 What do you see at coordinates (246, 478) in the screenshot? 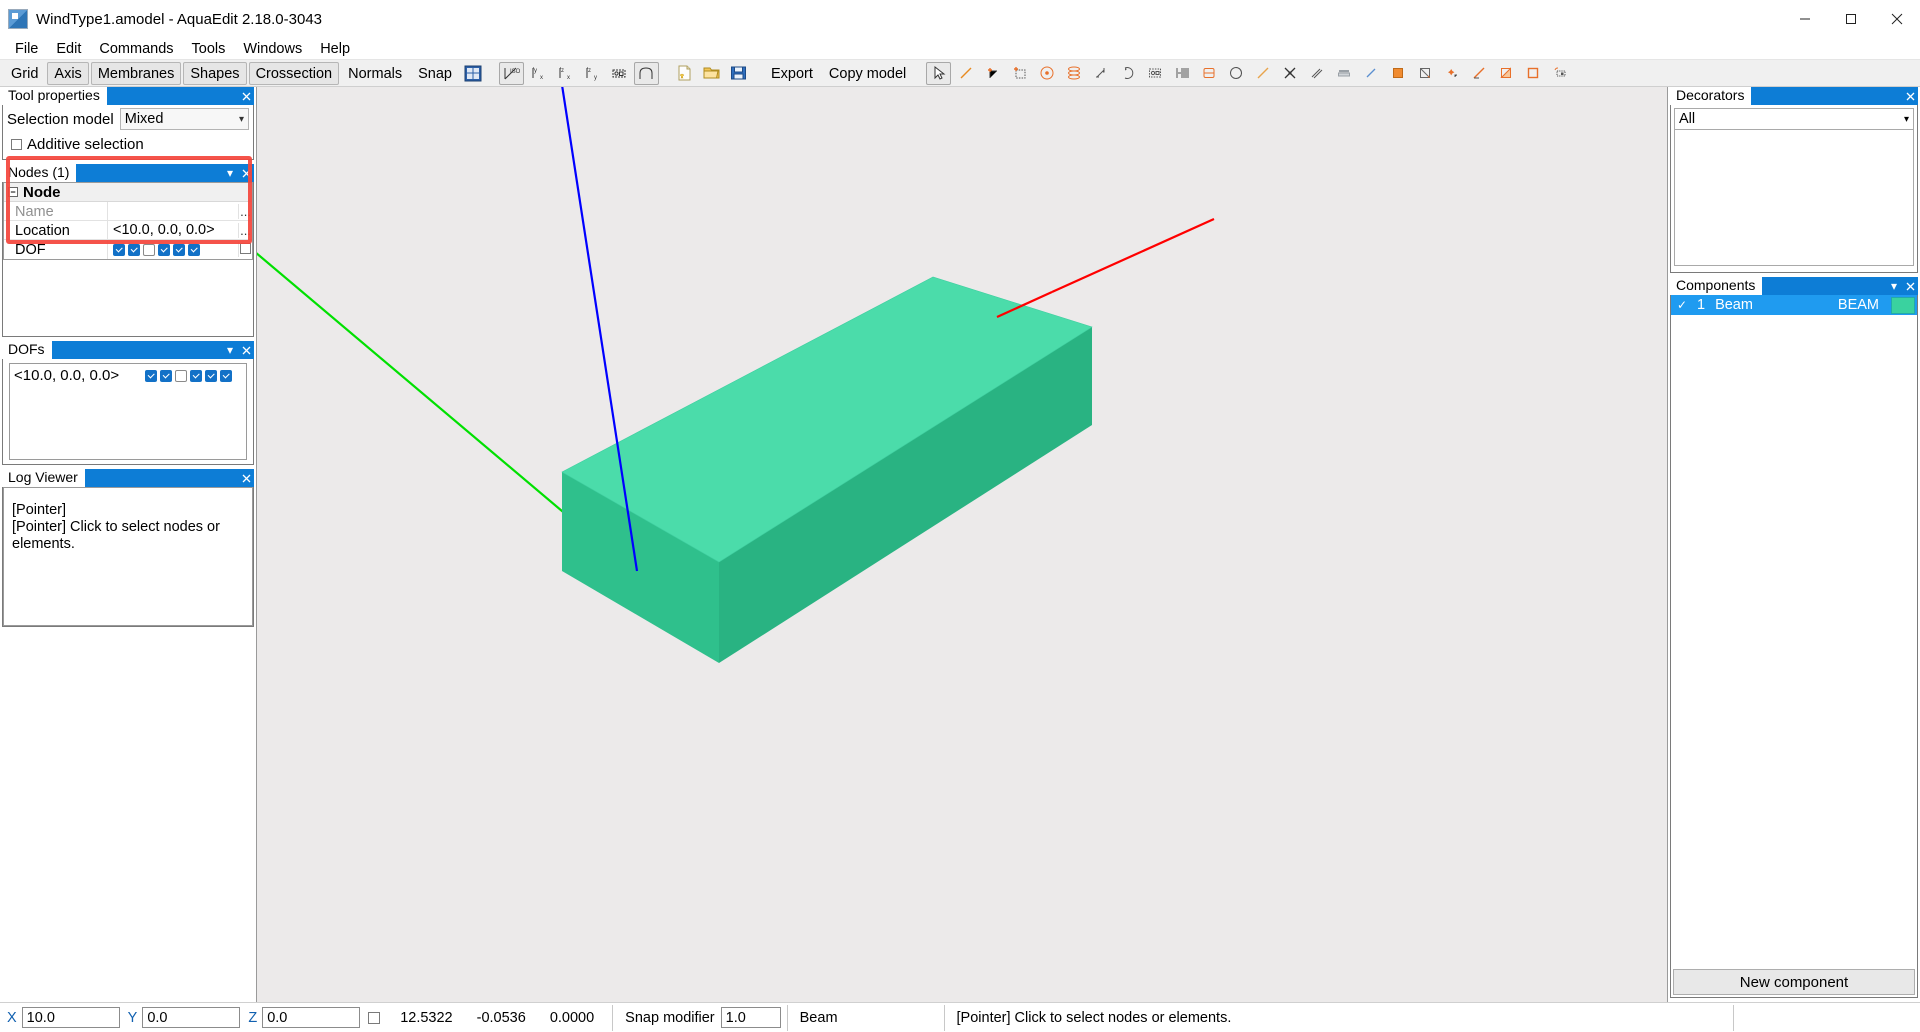
I see `log-viewer-close-icon` at bounding box center [246, 478].